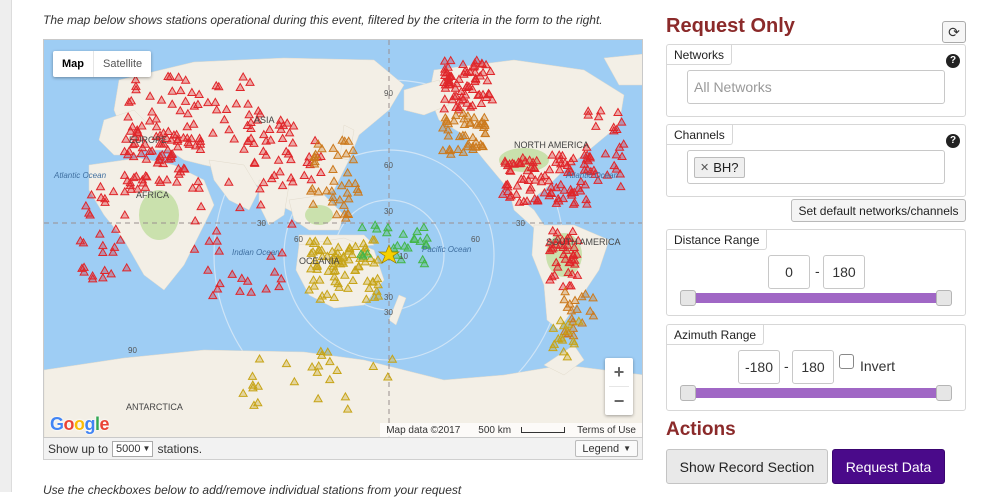 This screenshot has height=497, width=986. What do you see at coordinates (256, 252) in the screenshot?
I see `label-indian-ocean: Indian Ocean` at bounding box center [256, 252].